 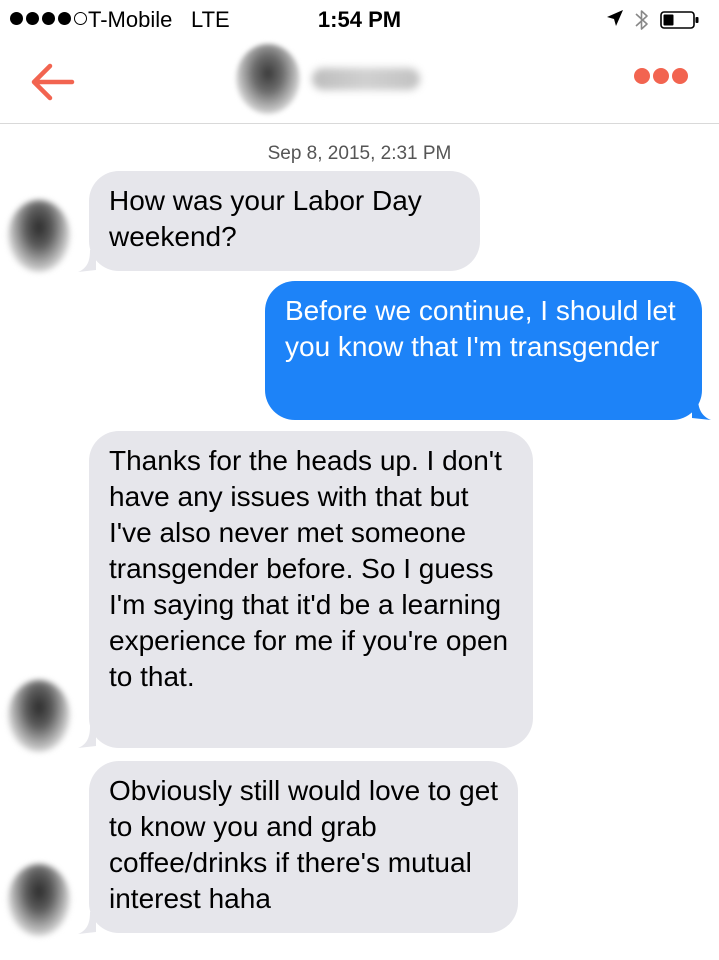 I want to click on location-arrow-icon, so click(x=615, y=18).